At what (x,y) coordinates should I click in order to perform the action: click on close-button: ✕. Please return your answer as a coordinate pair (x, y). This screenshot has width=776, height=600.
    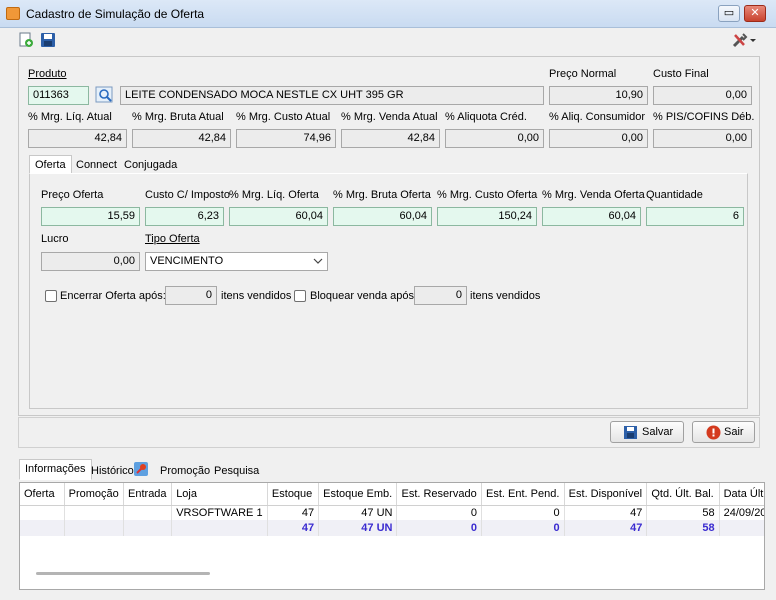
    Looking at the image, I should click on (755, 13).